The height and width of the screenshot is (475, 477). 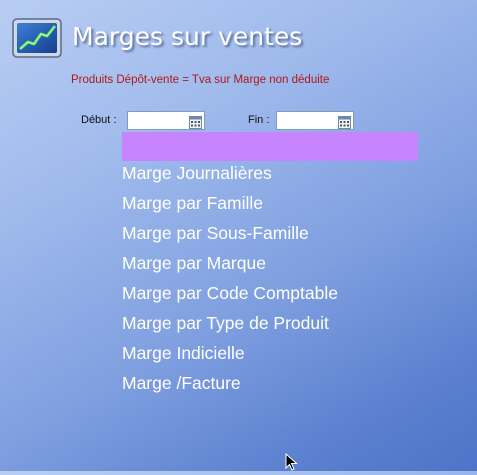 I want to click on selection-highlight-bar, so click(x=270, y=146).